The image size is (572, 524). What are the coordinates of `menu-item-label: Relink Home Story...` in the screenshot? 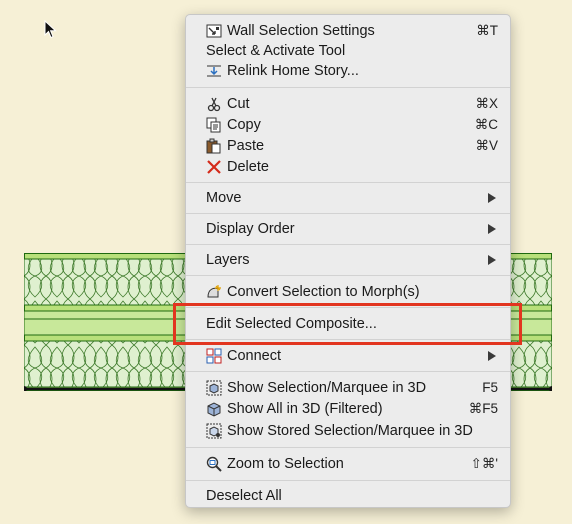 It's located at (293, 71).